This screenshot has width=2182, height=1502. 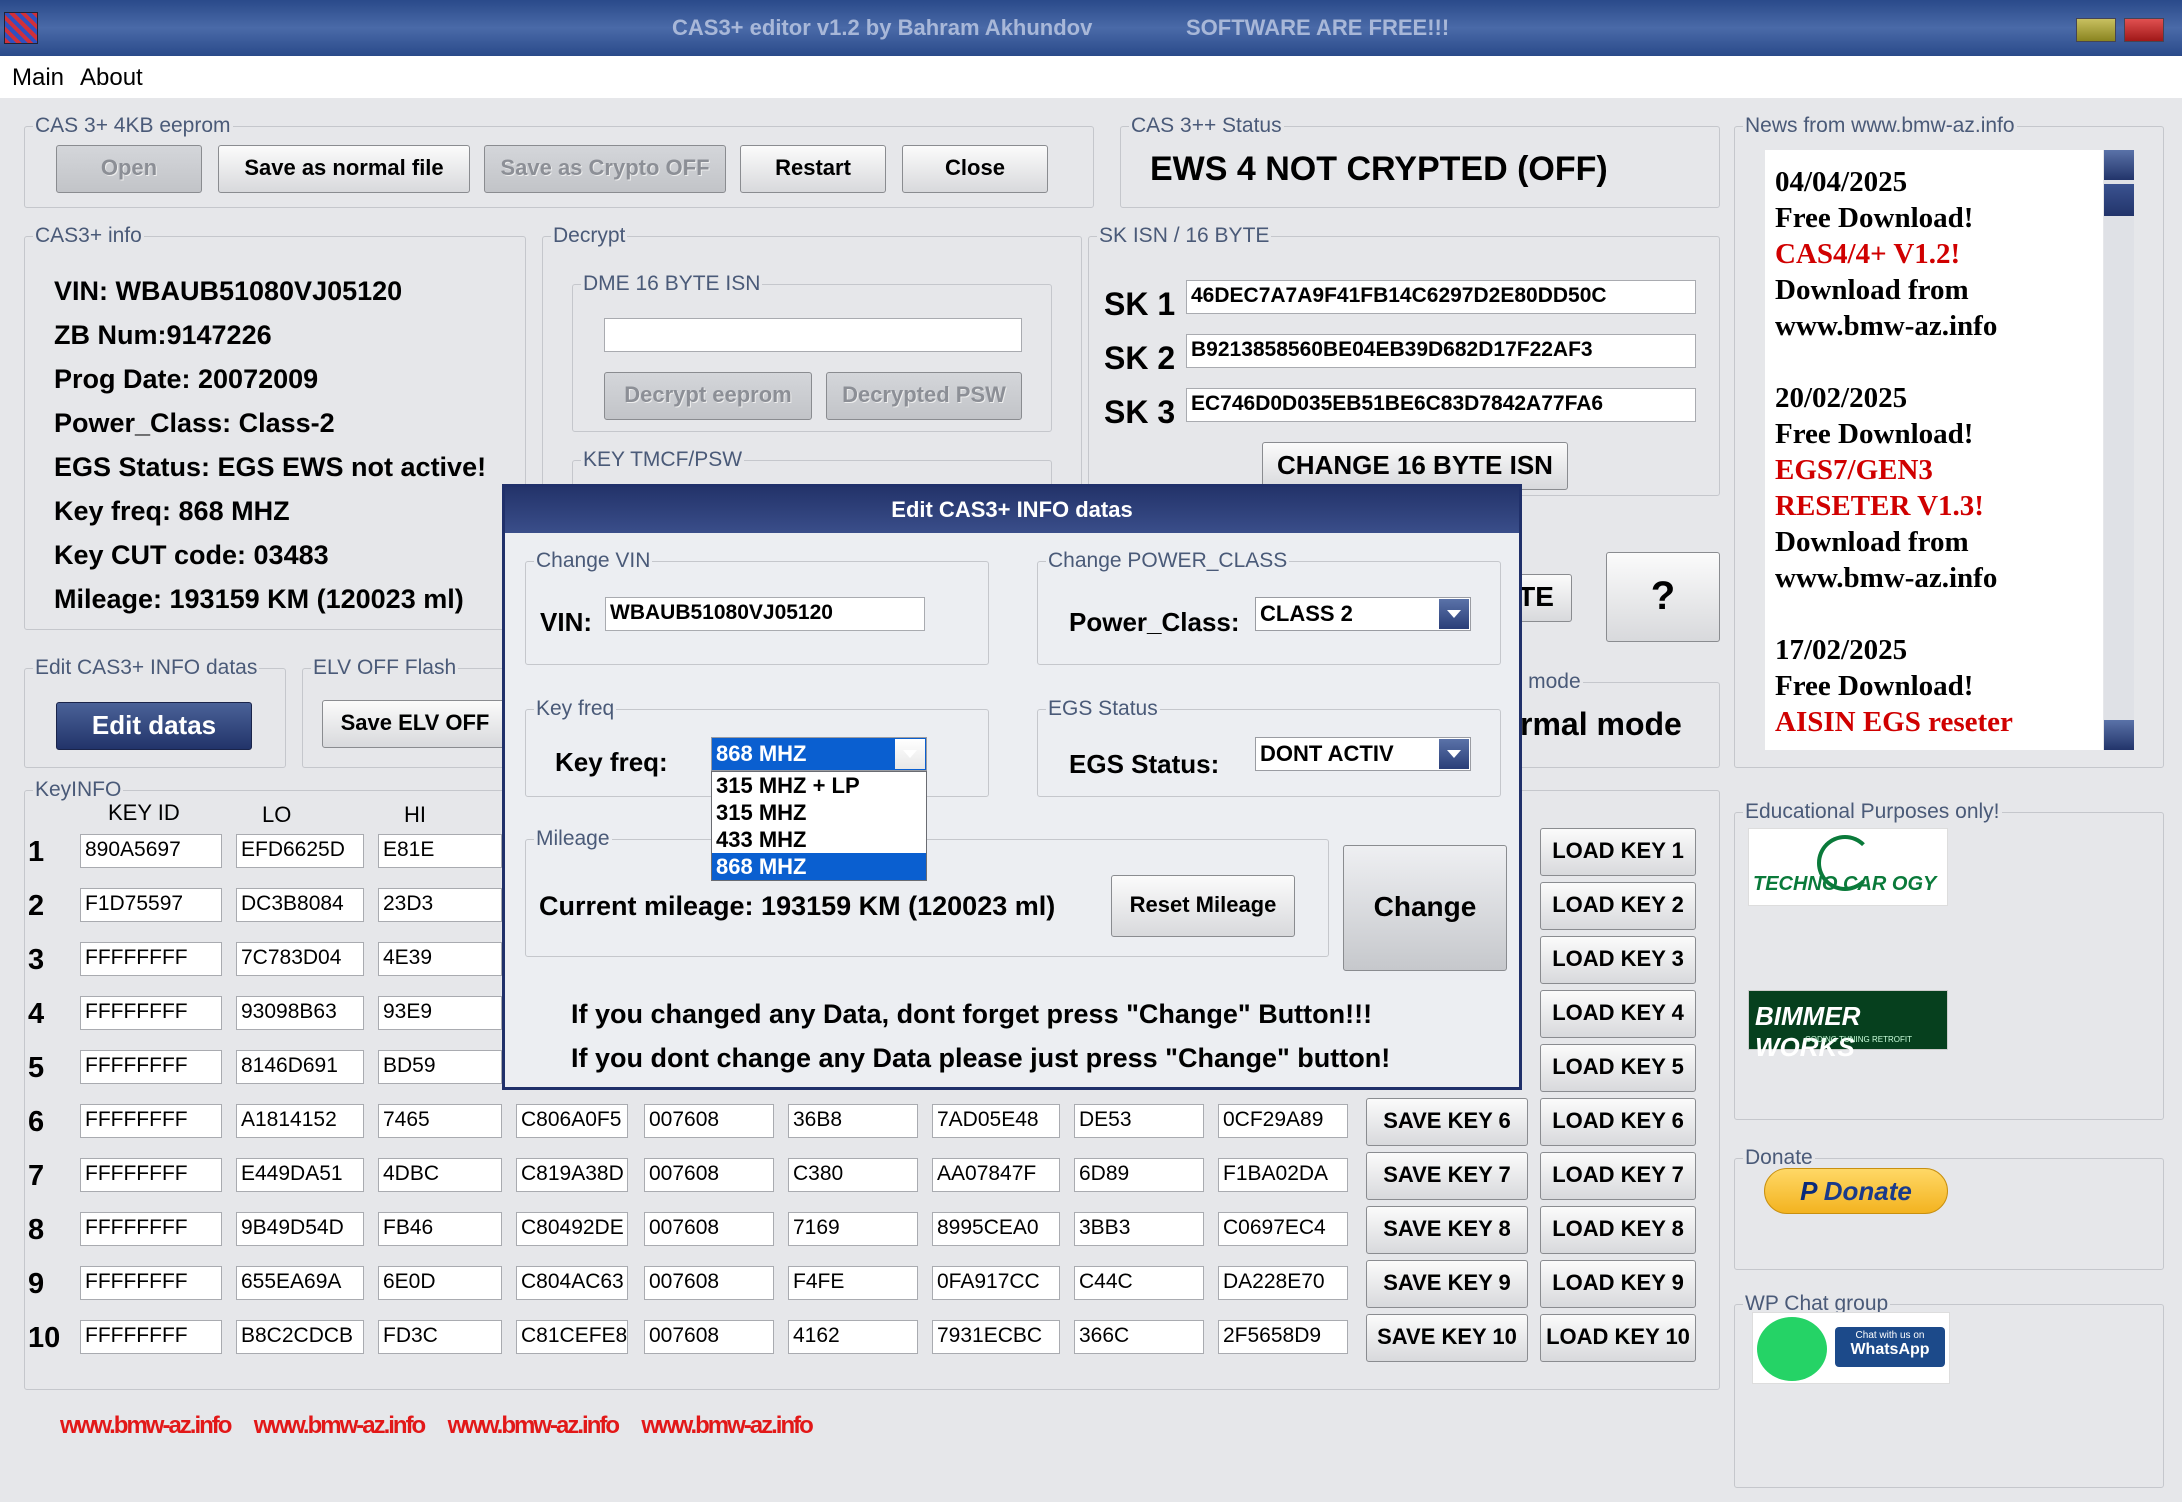 I want to click on key-cell: B8C2CDCB, so click(x=300, y=1337).